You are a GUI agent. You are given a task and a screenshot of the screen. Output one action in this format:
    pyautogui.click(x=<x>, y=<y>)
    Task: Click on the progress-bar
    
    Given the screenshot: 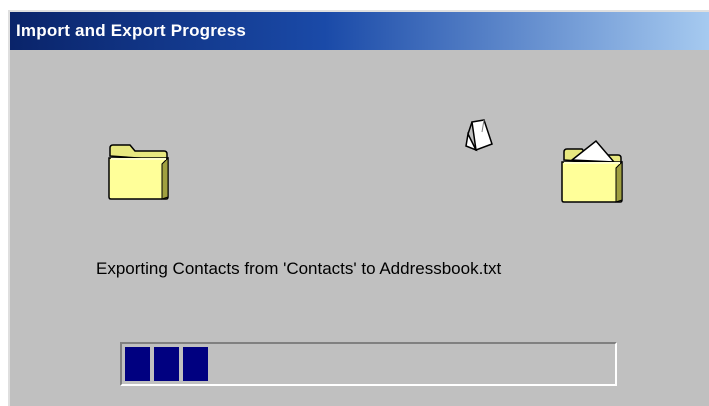 What is the action you would take?
    pyautogui.click(x=368, y=364)
    